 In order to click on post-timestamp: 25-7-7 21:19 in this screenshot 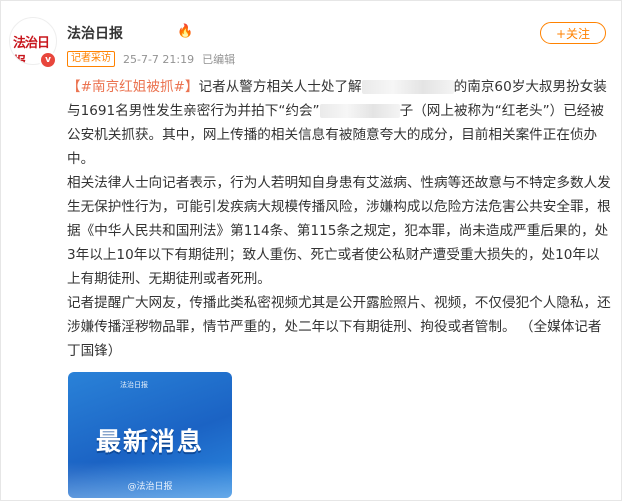, I will do `click(158, 59)`.